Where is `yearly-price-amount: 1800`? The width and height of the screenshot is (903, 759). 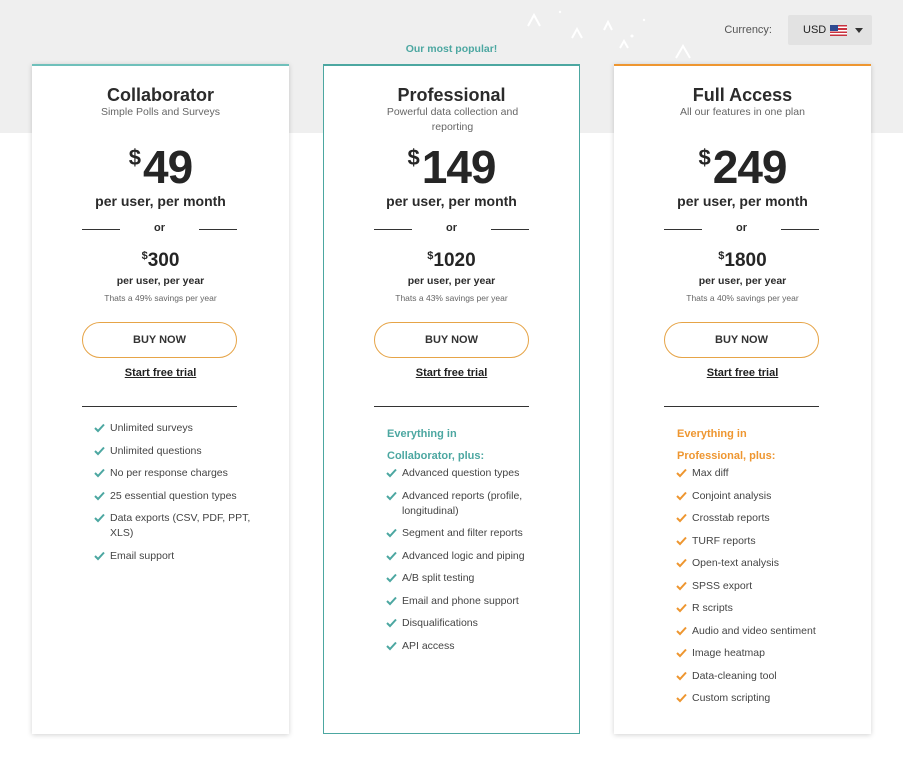 yearly-price-amount: 1800 is located at coordinates (745, 260).